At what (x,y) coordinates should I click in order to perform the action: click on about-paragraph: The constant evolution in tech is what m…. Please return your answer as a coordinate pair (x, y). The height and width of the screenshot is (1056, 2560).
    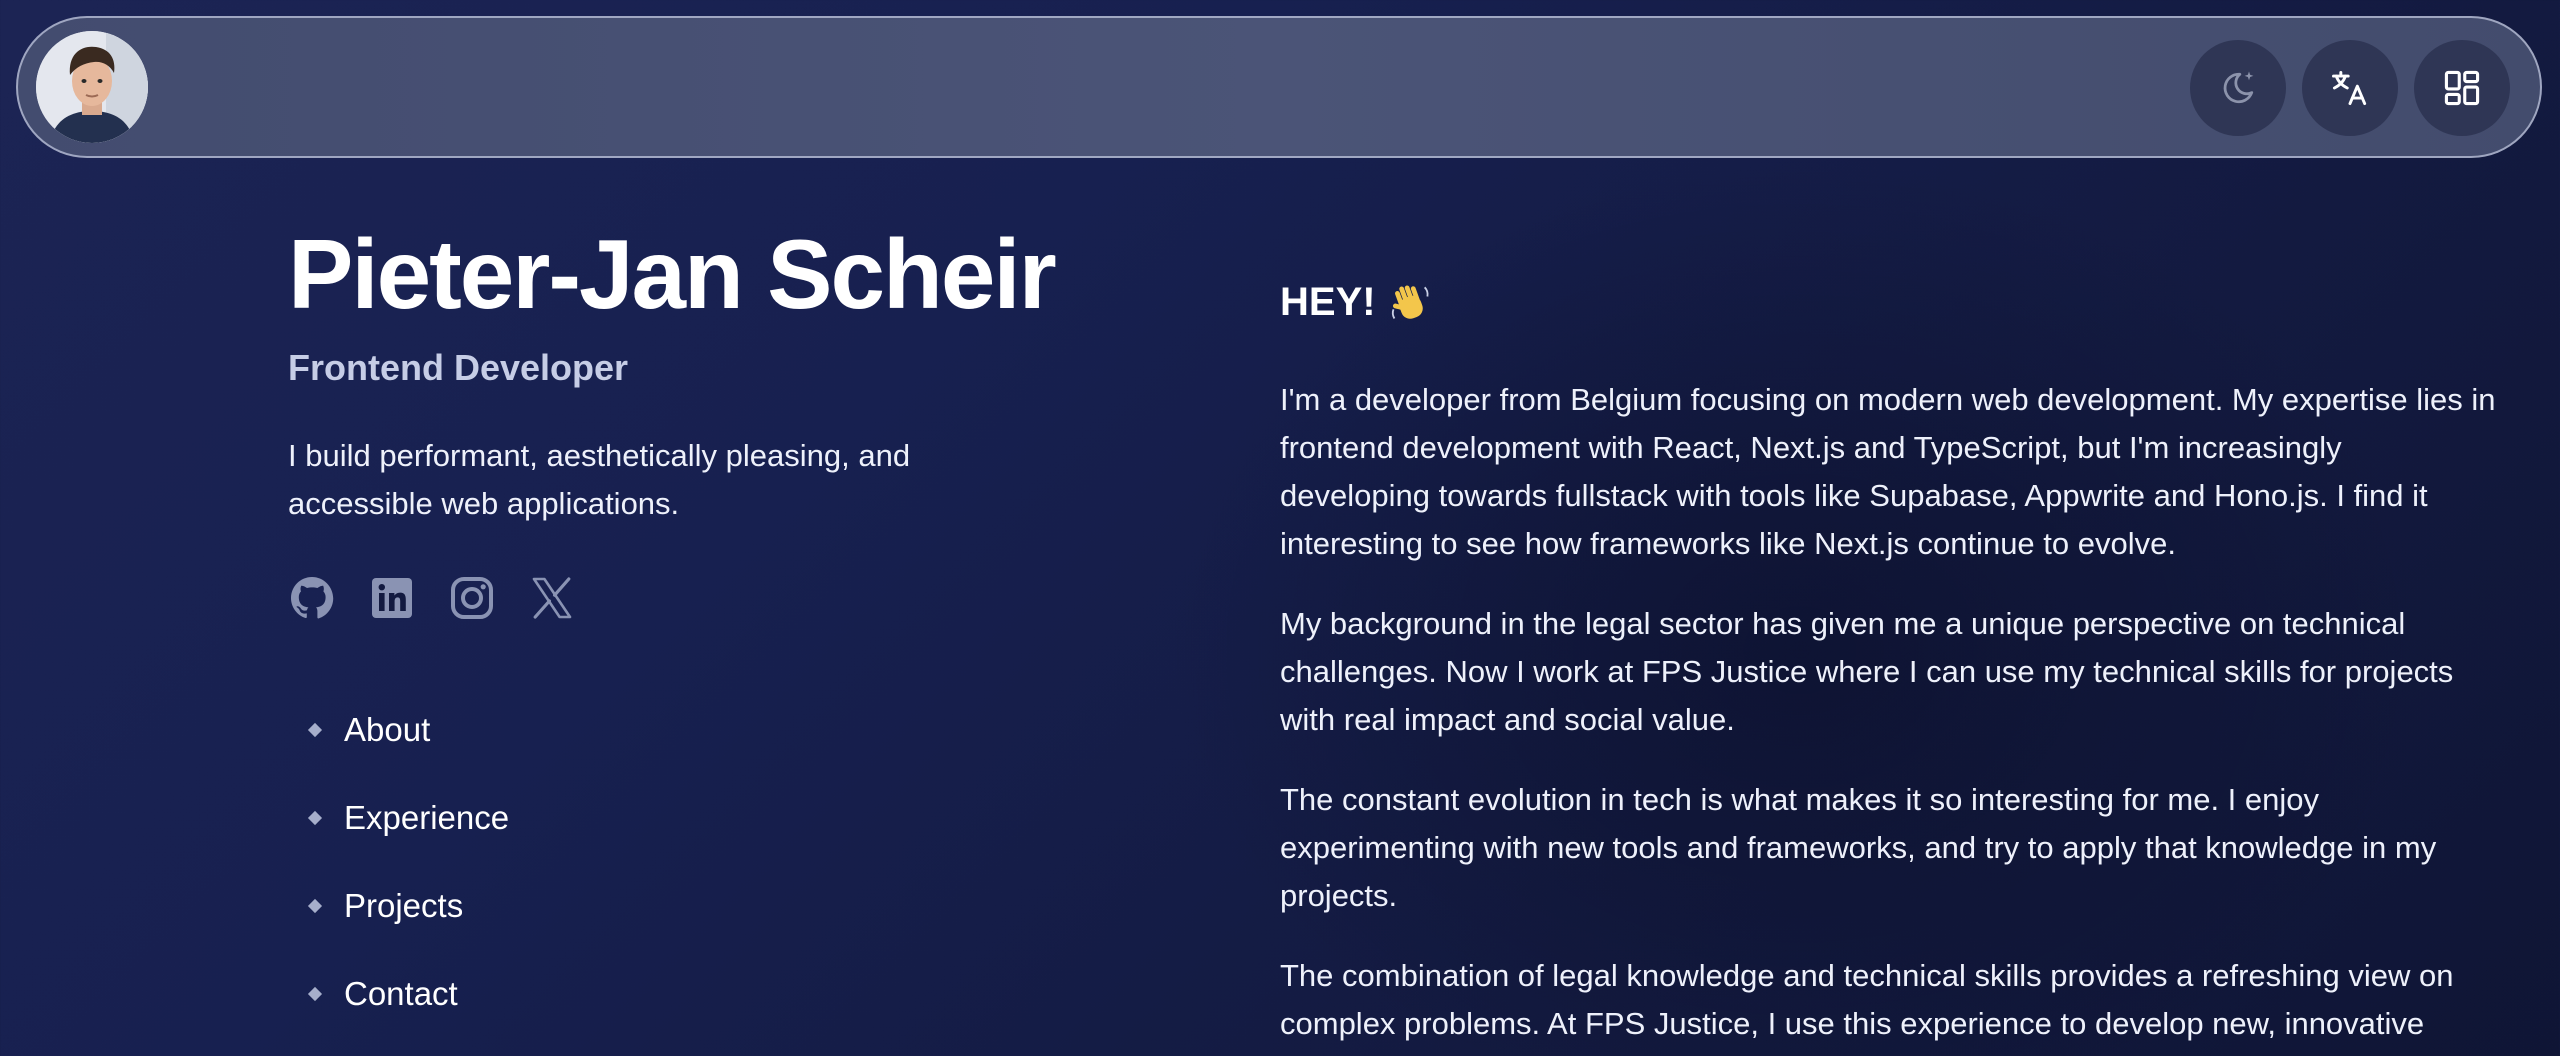
    Looking at the image, I should click on (1858, 847).